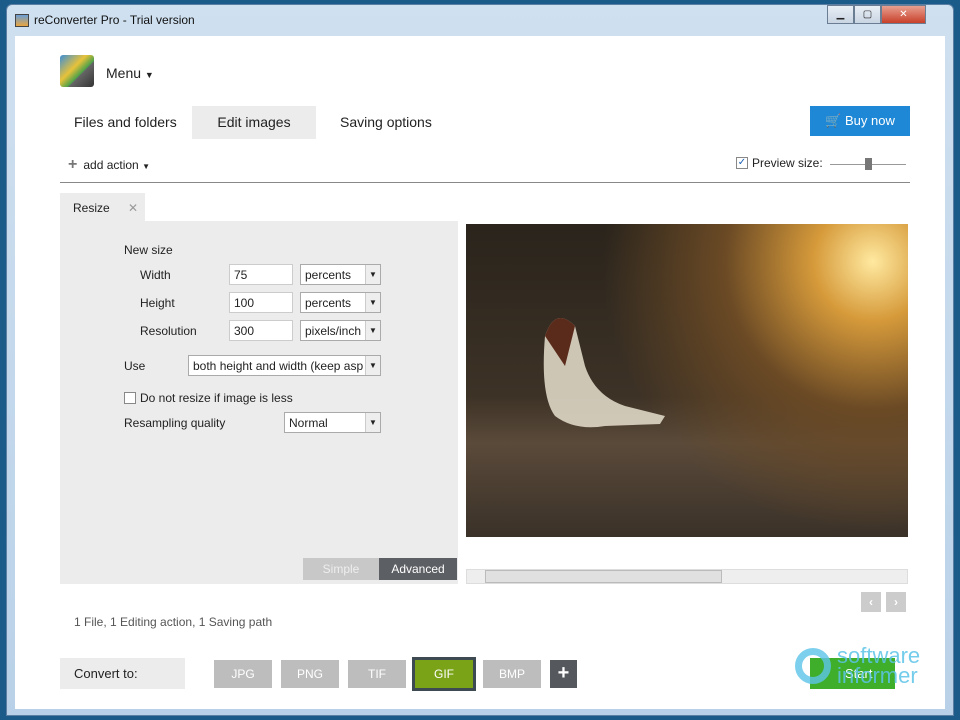  I want to click on add-action-label: add action, so click(111, 165).